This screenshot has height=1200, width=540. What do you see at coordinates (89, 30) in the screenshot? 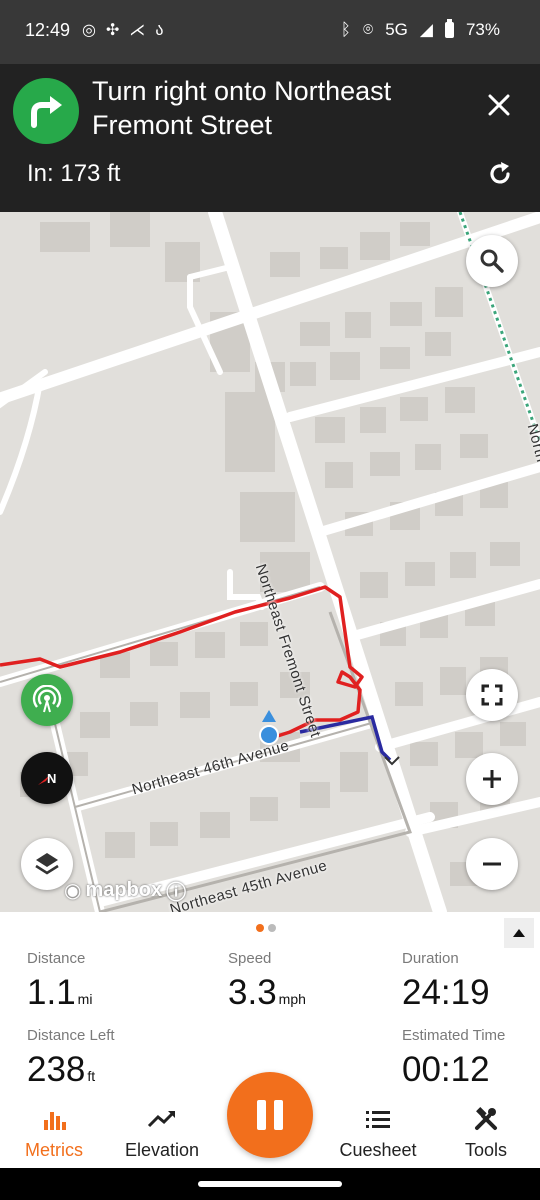
I see `whatsapp-icon: ◎` at bounding box center [89, 30].